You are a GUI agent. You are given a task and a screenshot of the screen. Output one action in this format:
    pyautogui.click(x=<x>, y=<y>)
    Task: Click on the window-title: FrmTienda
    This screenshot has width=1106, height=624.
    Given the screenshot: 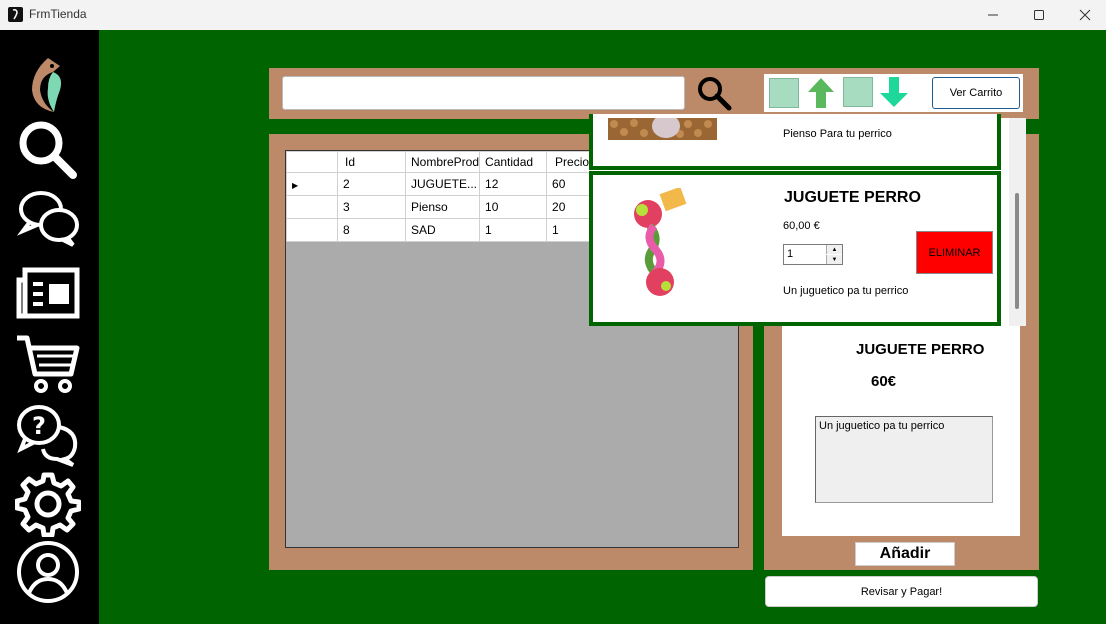 What is the action you would take?
    pyautogui.click(x=58, y=14)
    